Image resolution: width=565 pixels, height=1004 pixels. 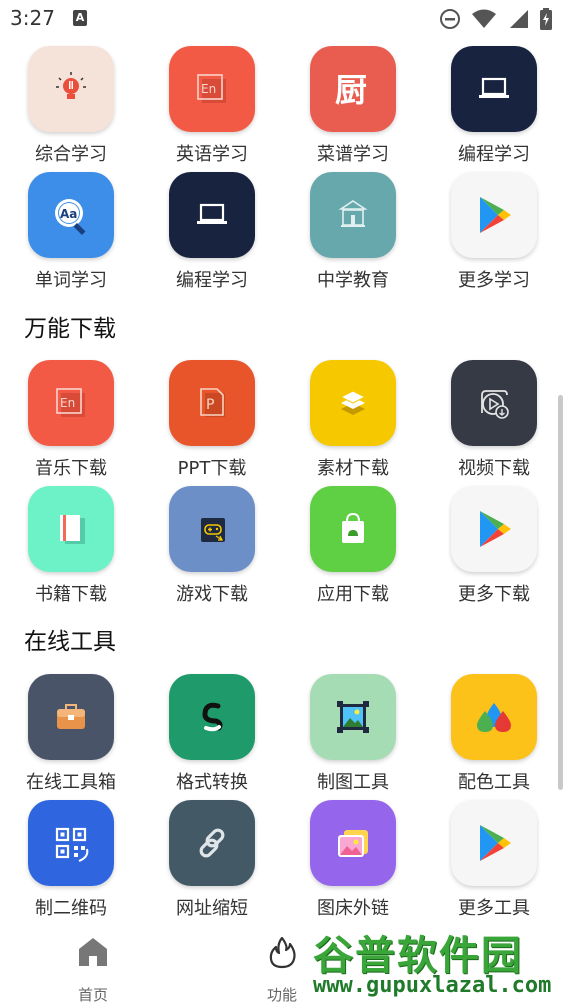 I want to click on do-not-disturb-icon, so click(x=450, y=19).